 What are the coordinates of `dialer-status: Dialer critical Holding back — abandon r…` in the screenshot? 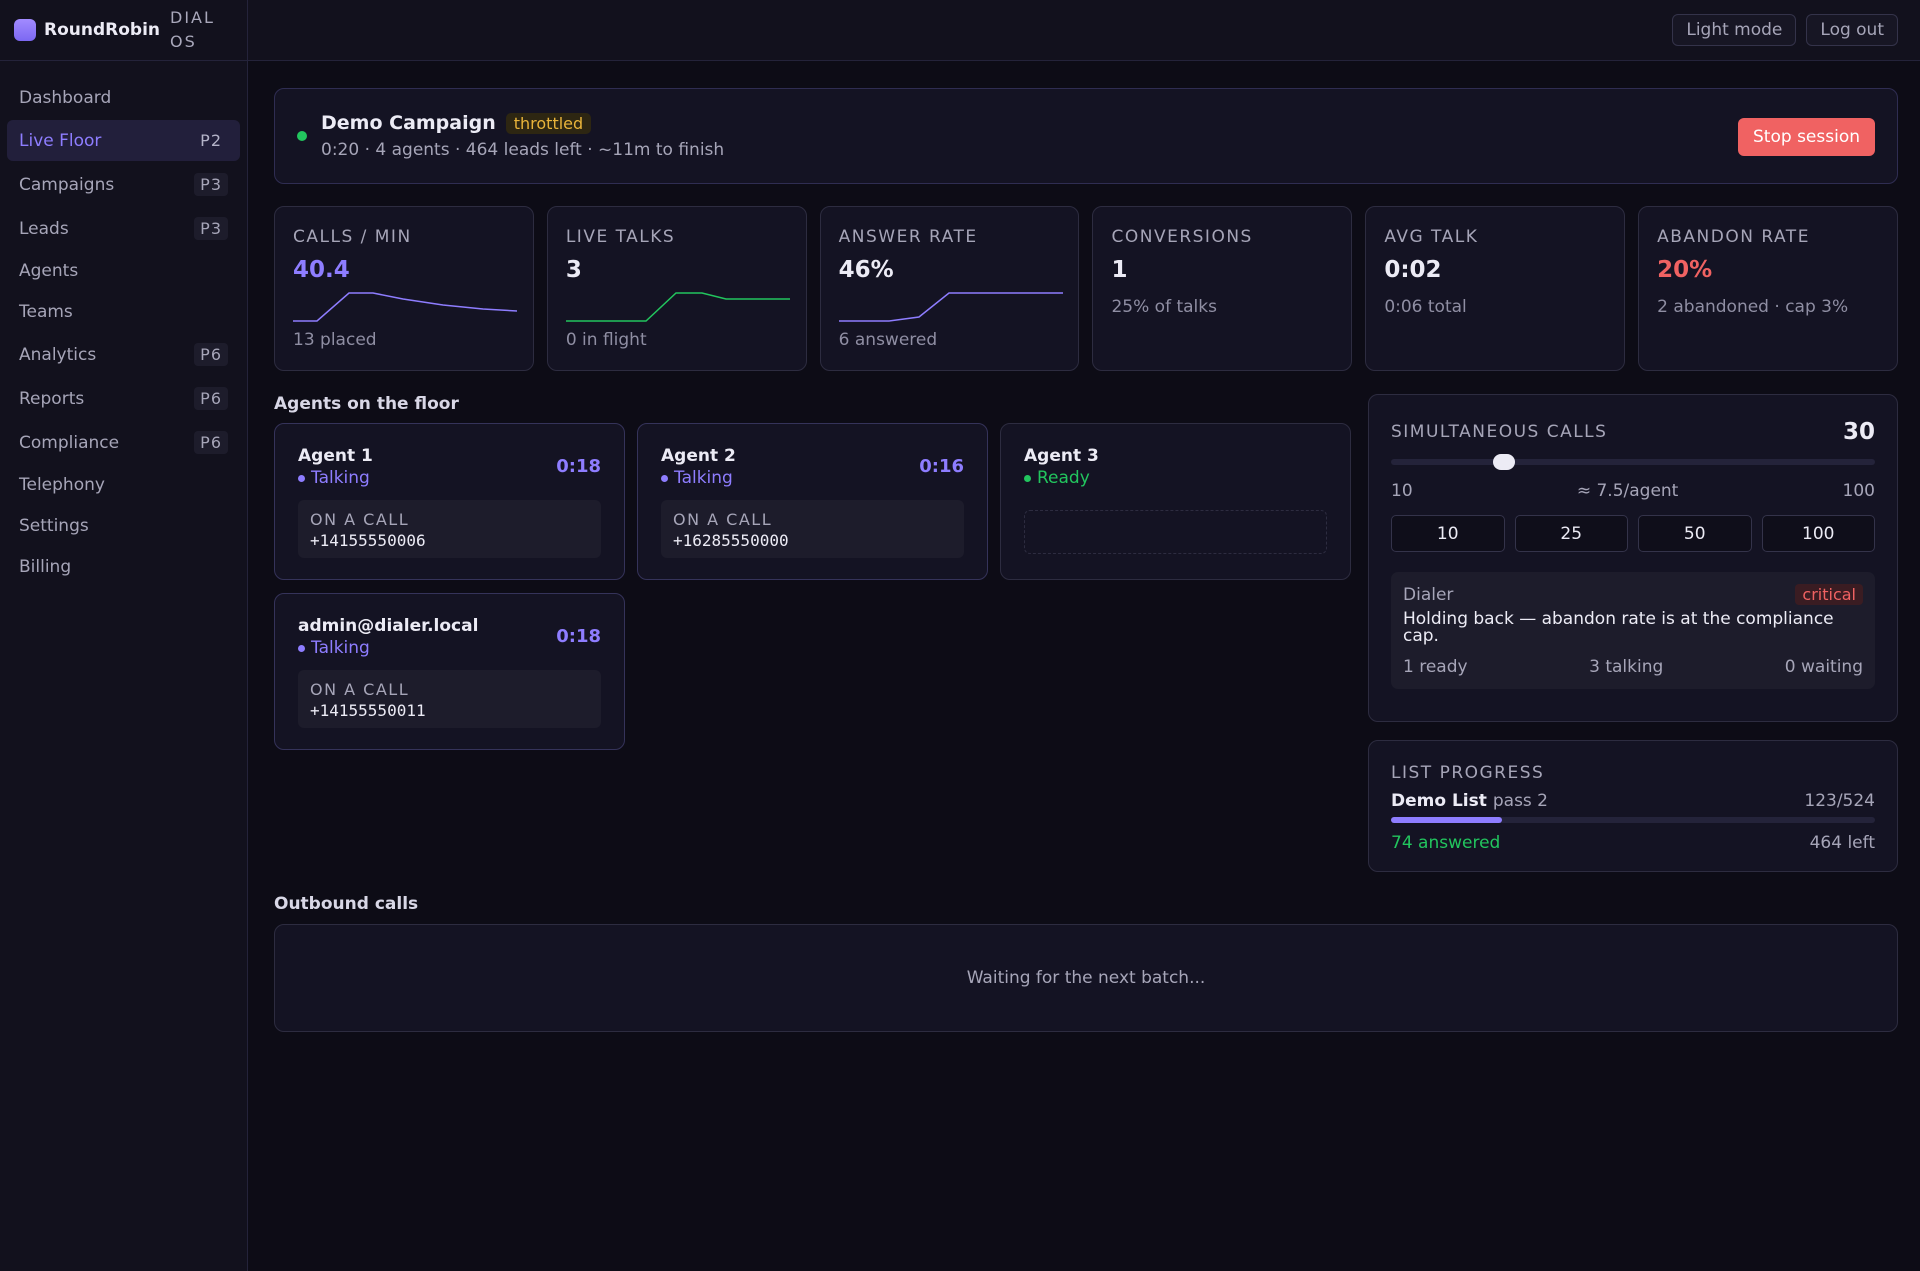 It's located at (1633, 630).